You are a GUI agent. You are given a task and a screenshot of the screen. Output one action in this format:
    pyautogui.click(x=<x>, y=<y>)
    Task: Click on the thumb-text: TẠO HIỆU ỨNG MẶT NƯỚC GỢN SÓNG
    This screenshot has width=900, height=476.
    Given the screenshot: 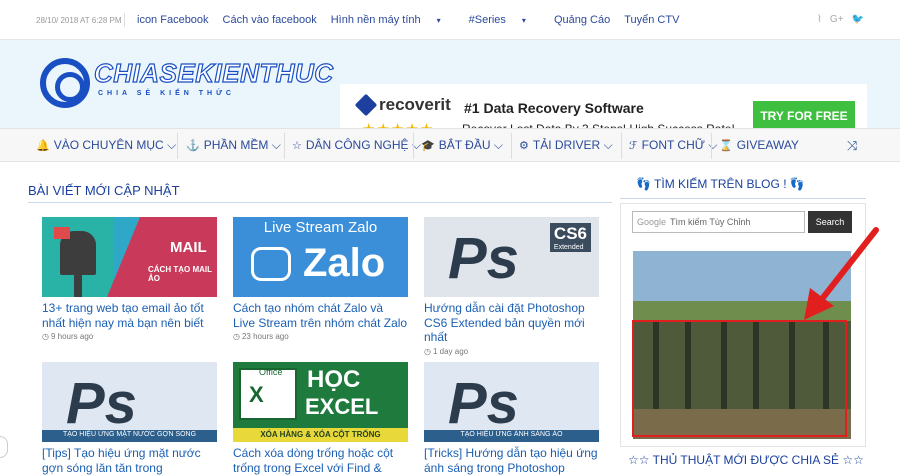 What is the action you would take?
    pyautogui.click(x=129, y=434)
    